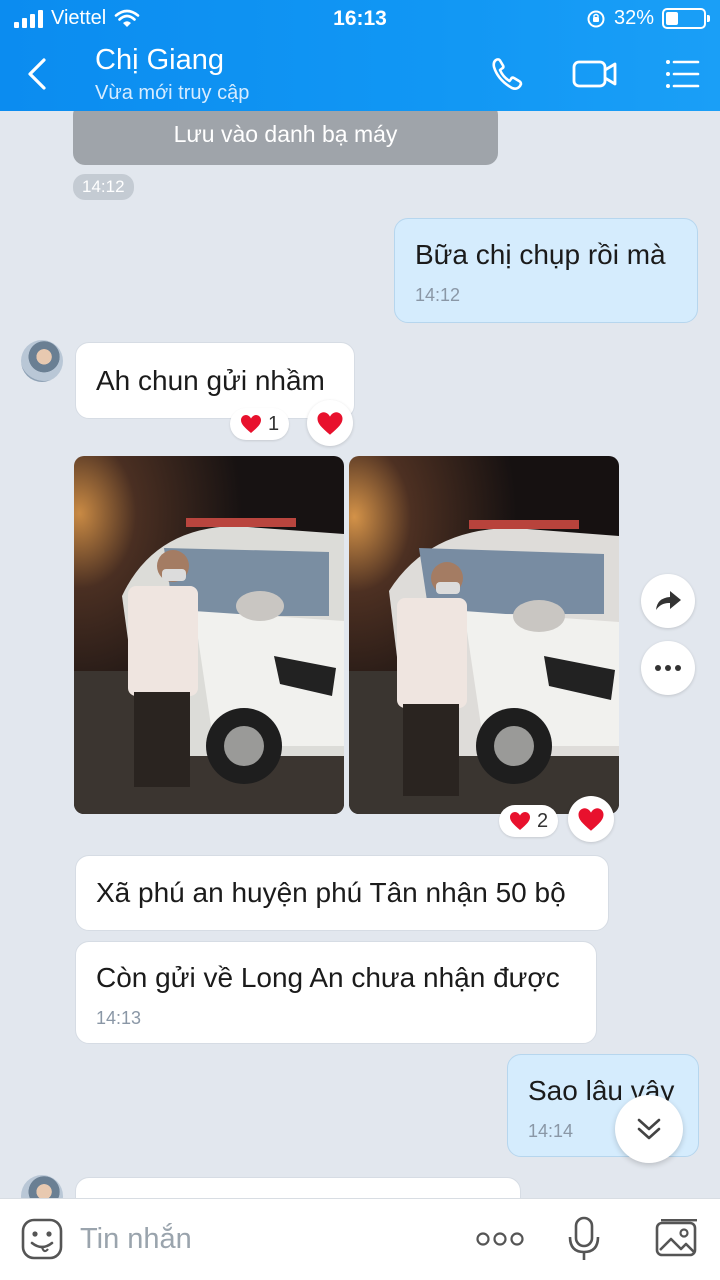 The image size is (720, 1280). I want to click on forward-button, so click(668, 601).